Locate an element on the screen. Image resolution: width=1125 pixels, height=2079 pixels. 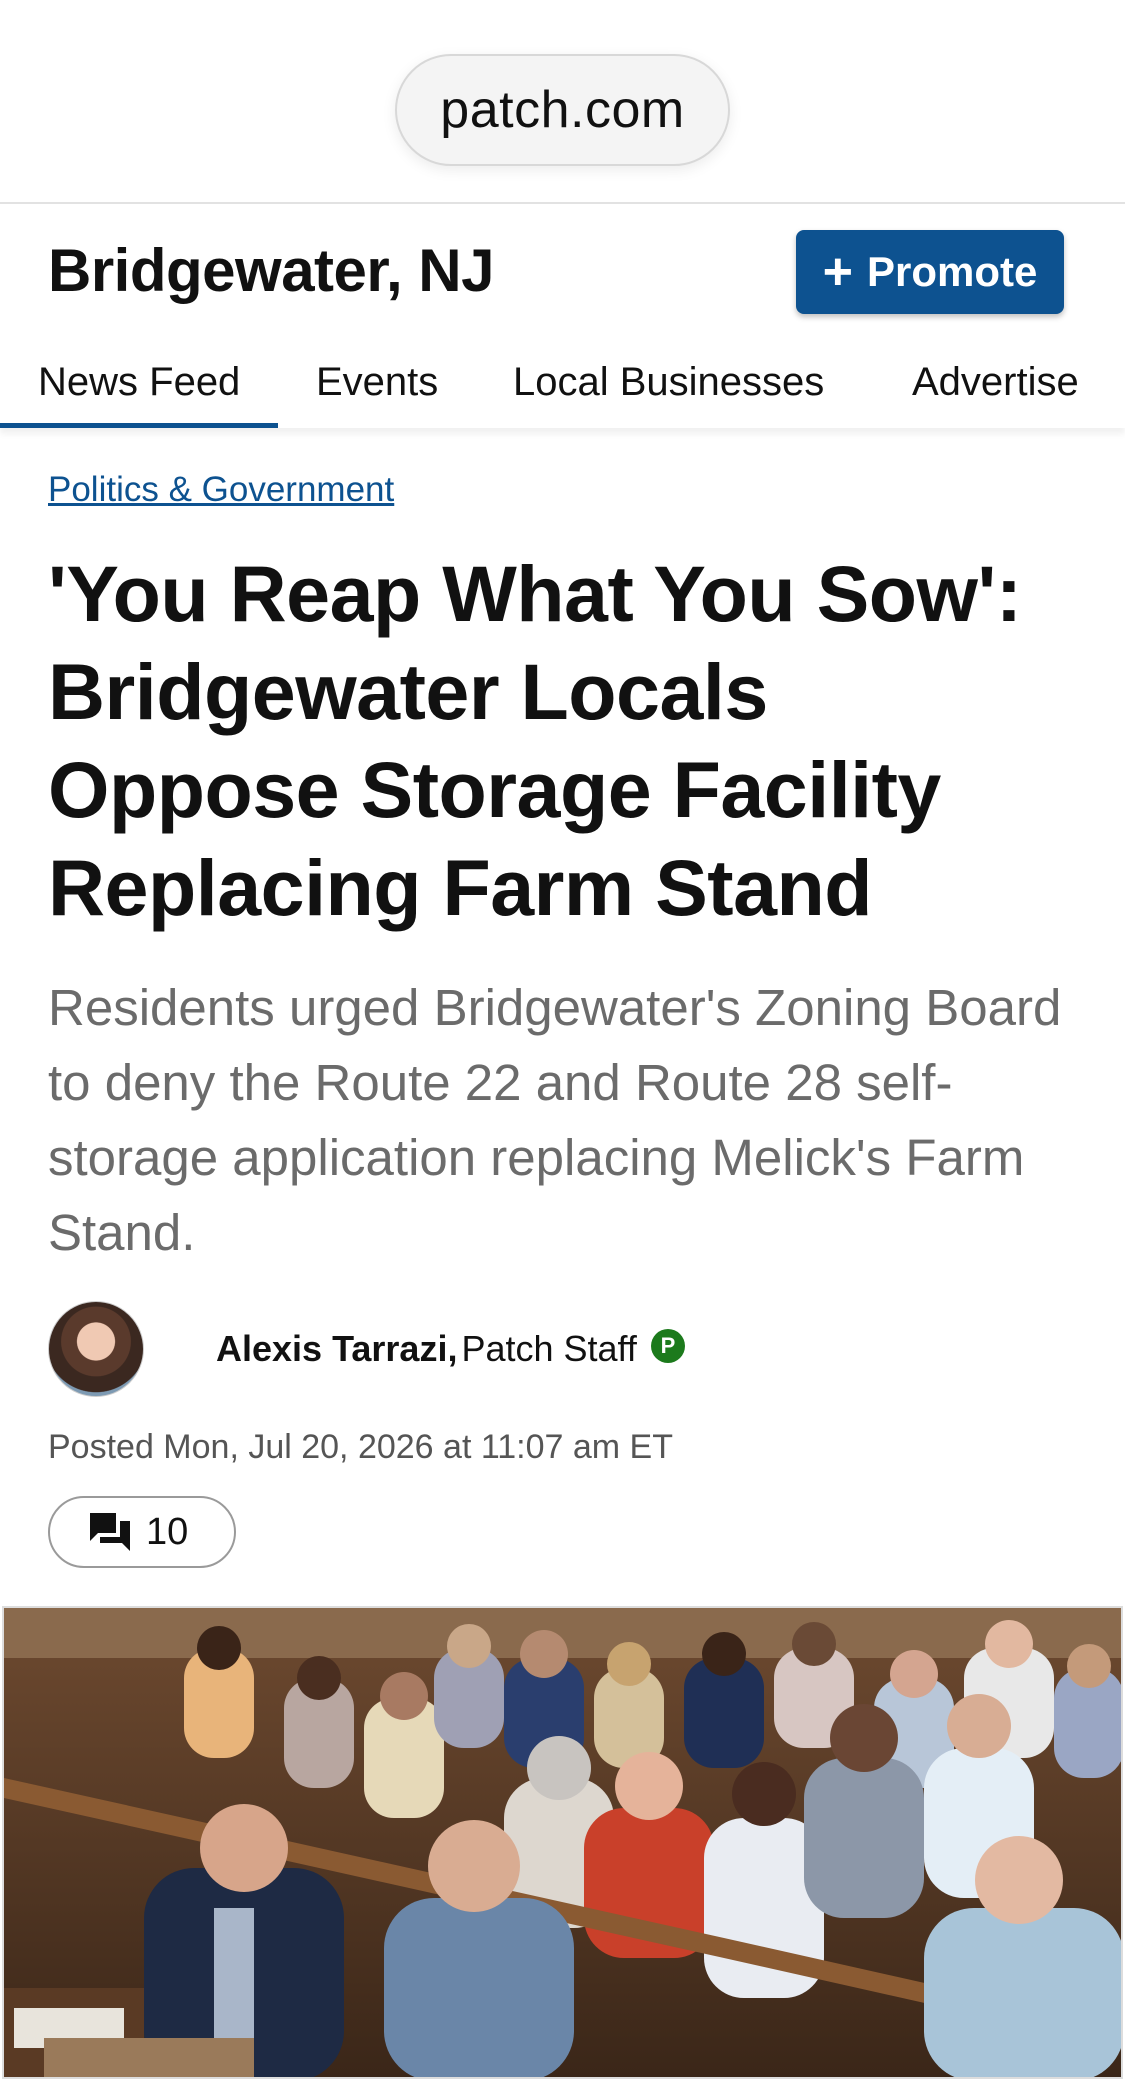
tab-advertise: Advertise is located at coordinates (995, 385).